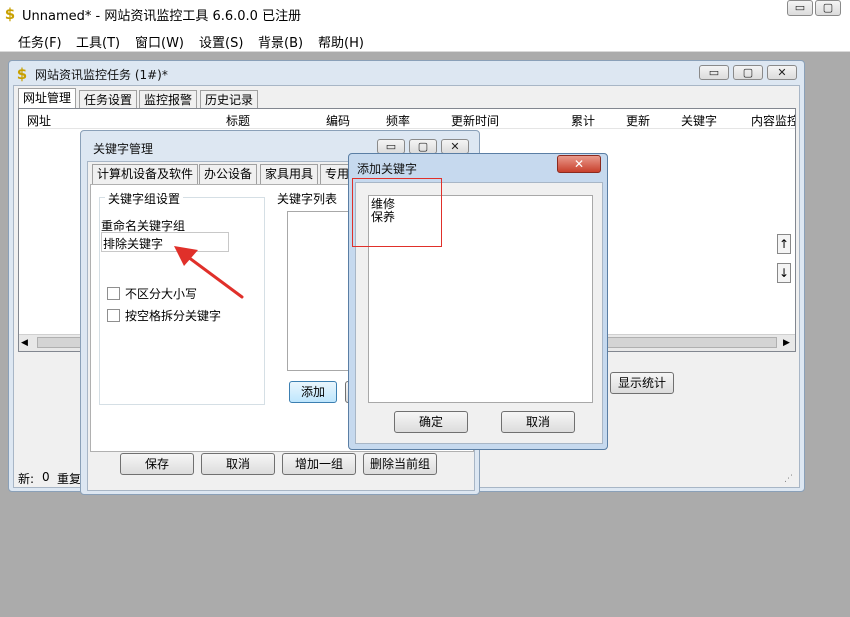 This screenshot has height=617, width=850. I want to click on minimize-button: ▭, so click(800, 8).